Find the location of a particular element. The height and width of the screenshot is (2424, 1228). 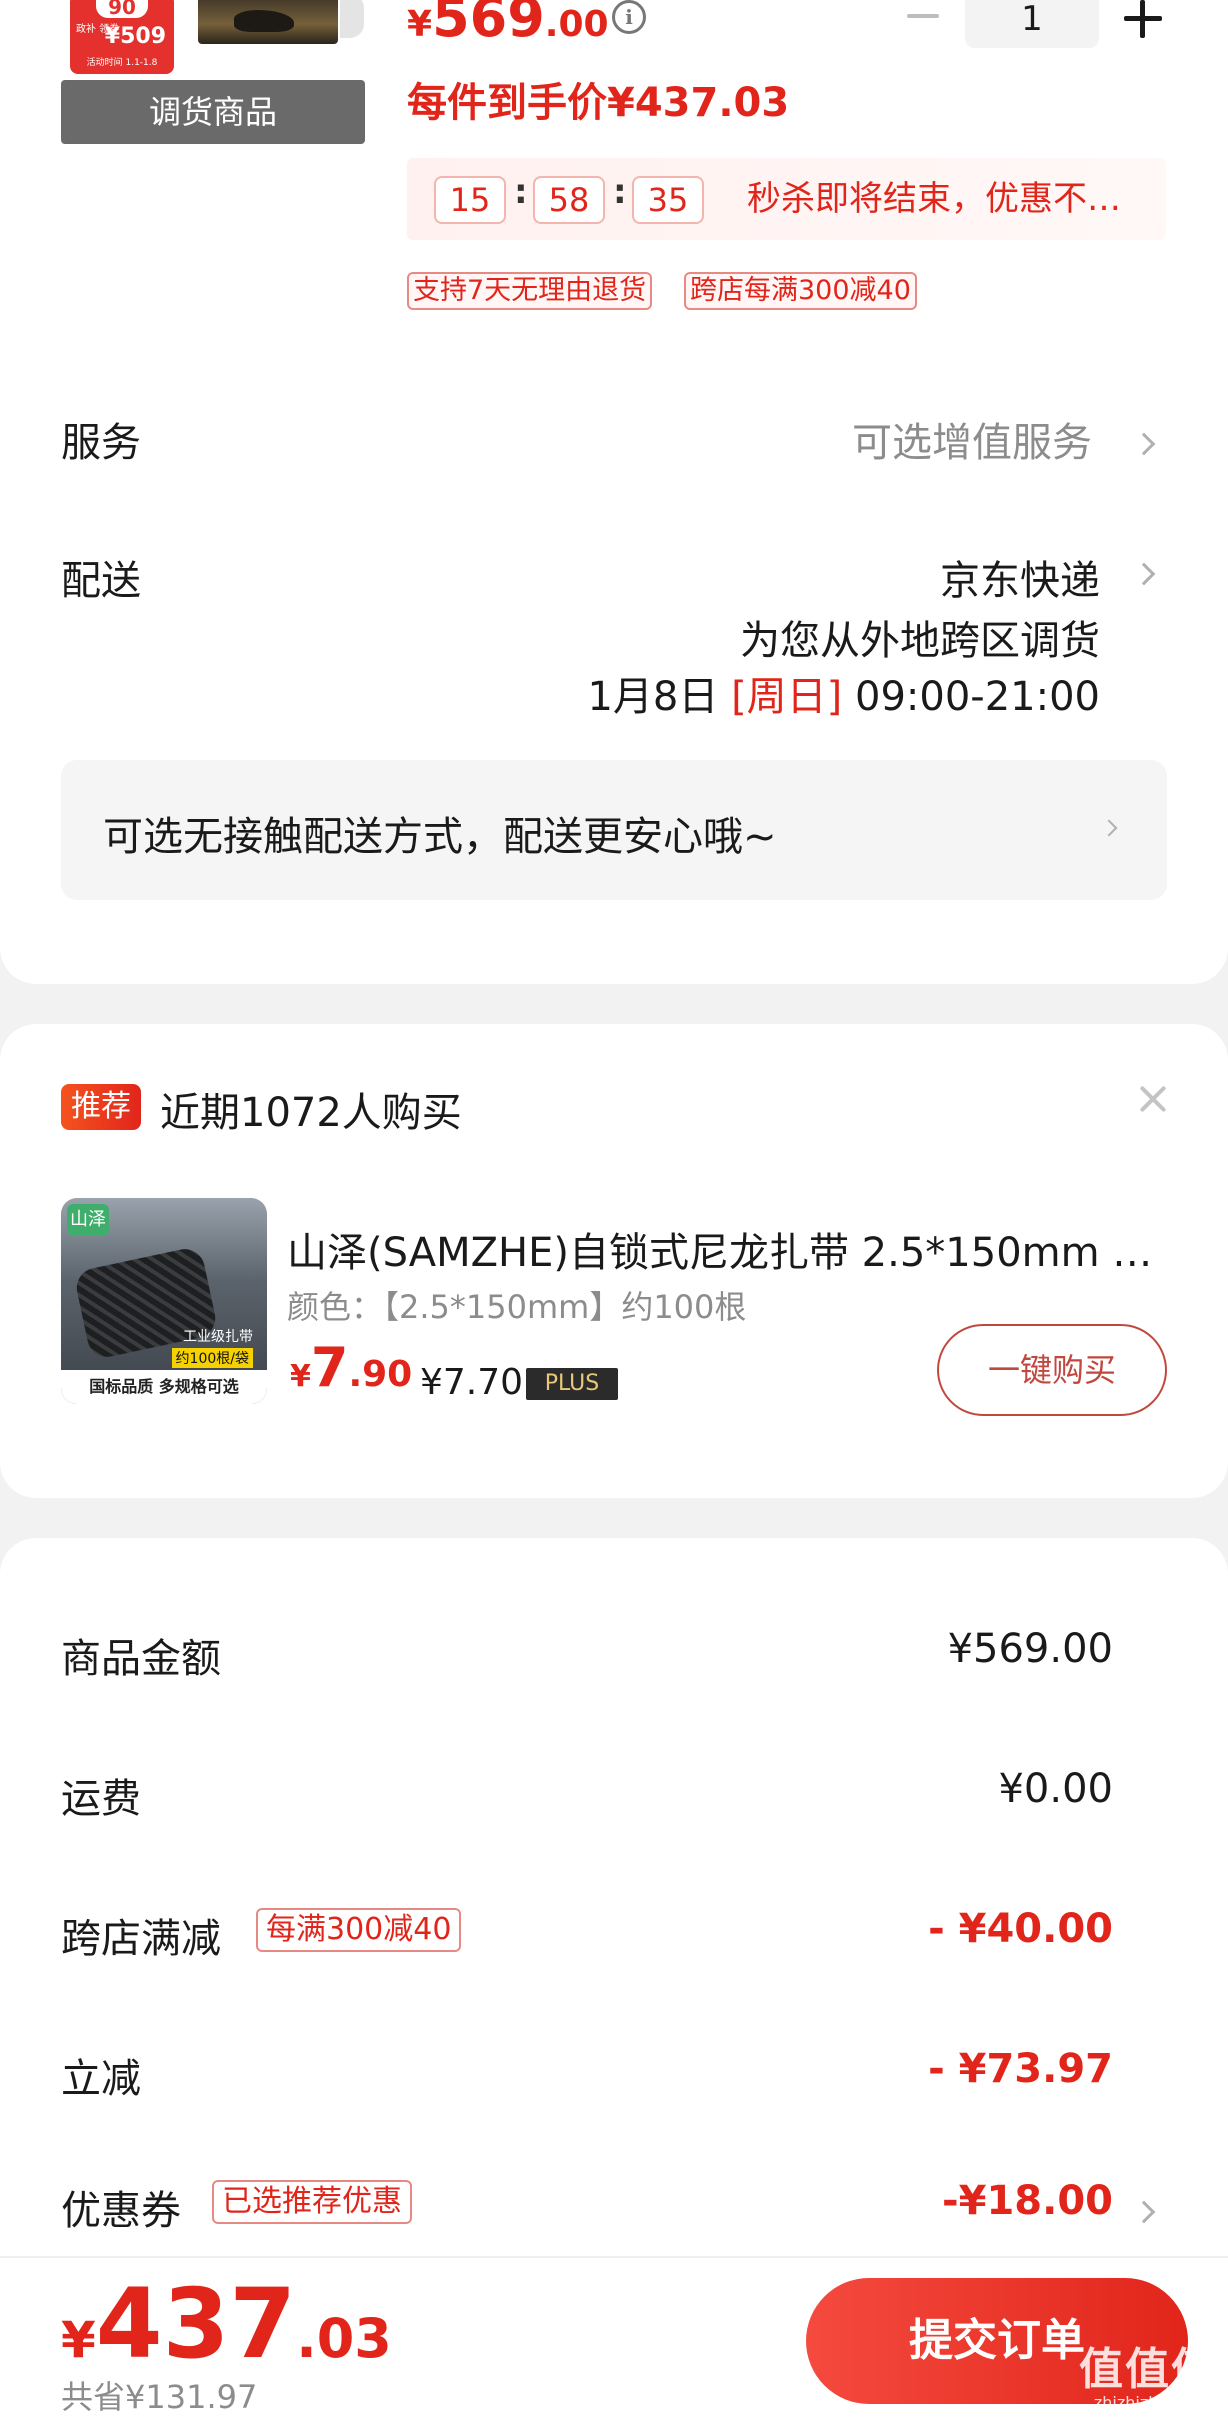

product-thumbnail-promo: 90 政补 领券 ¥509 活动时间 1.1-1.8 is located at coordinates (122, 37).